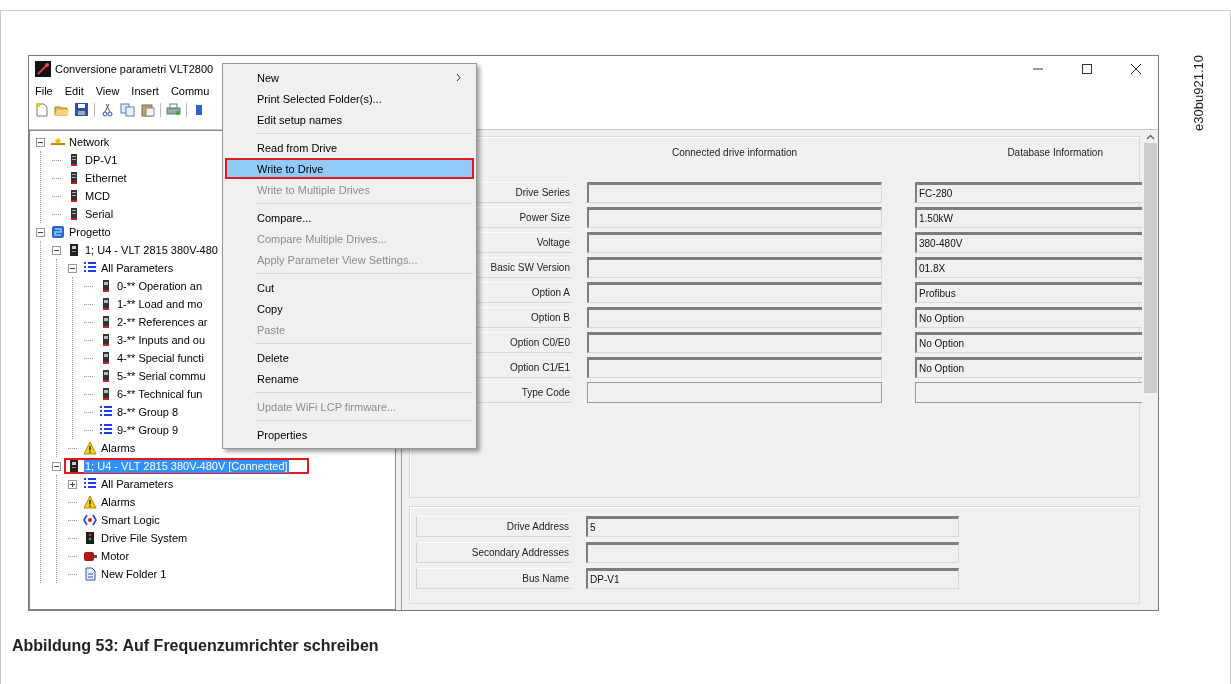 This screenshot has height=684, width=1231. I want to click on tree-item: 6-** Technical fun, so click(151, 394).